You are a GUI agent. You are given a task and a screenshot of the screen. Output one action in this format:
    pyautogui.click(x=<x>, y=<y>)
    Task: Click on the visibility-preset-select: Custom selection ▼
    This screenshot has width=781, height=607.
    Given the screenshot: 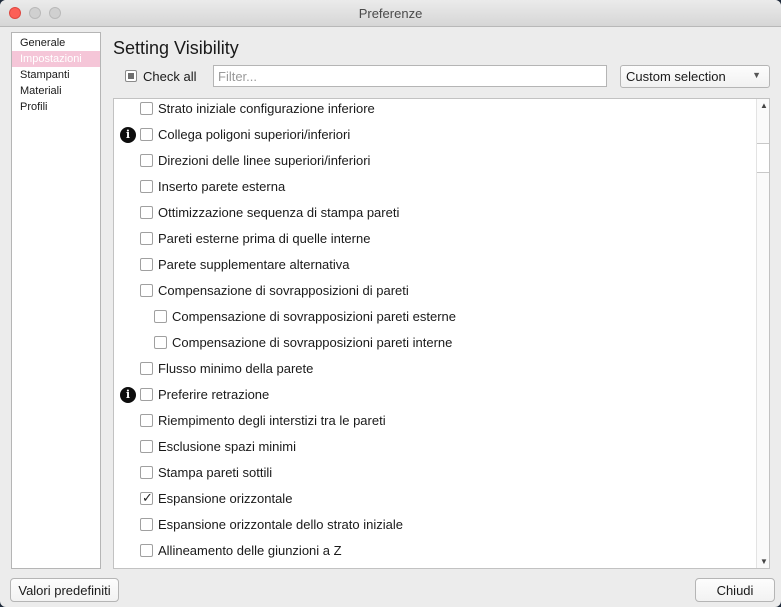 What is the action you would take?
    pyautogui.click(x=695, y=76)
    